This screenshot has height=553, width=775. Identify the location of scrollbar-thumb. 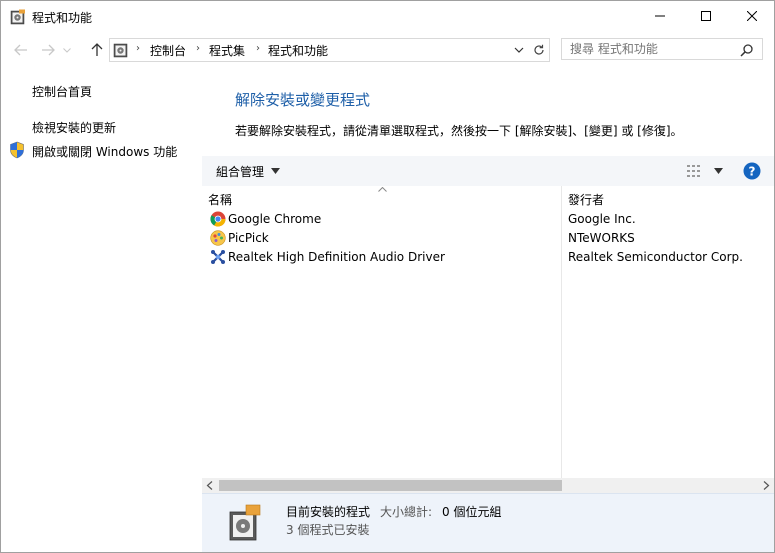
(390, 485).